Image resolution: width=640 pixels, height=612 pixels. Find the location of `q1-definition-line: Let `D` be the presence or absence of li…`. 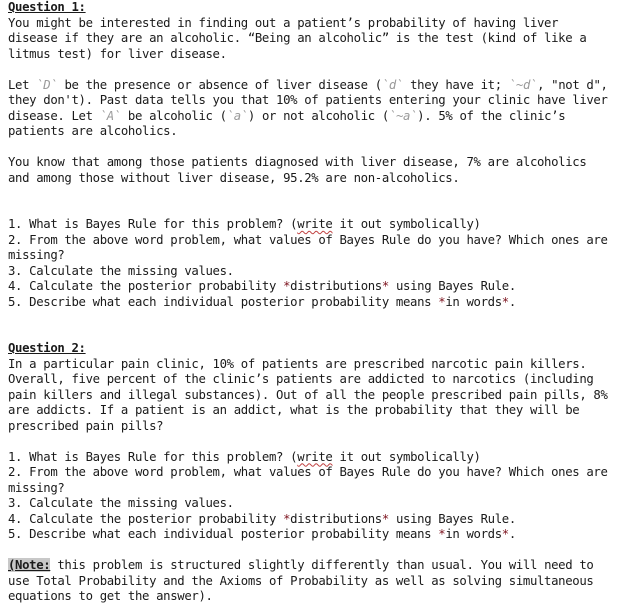

q1-definition-line: Let `D` be the presence or absence of li… is located at coordinates (323, 86).